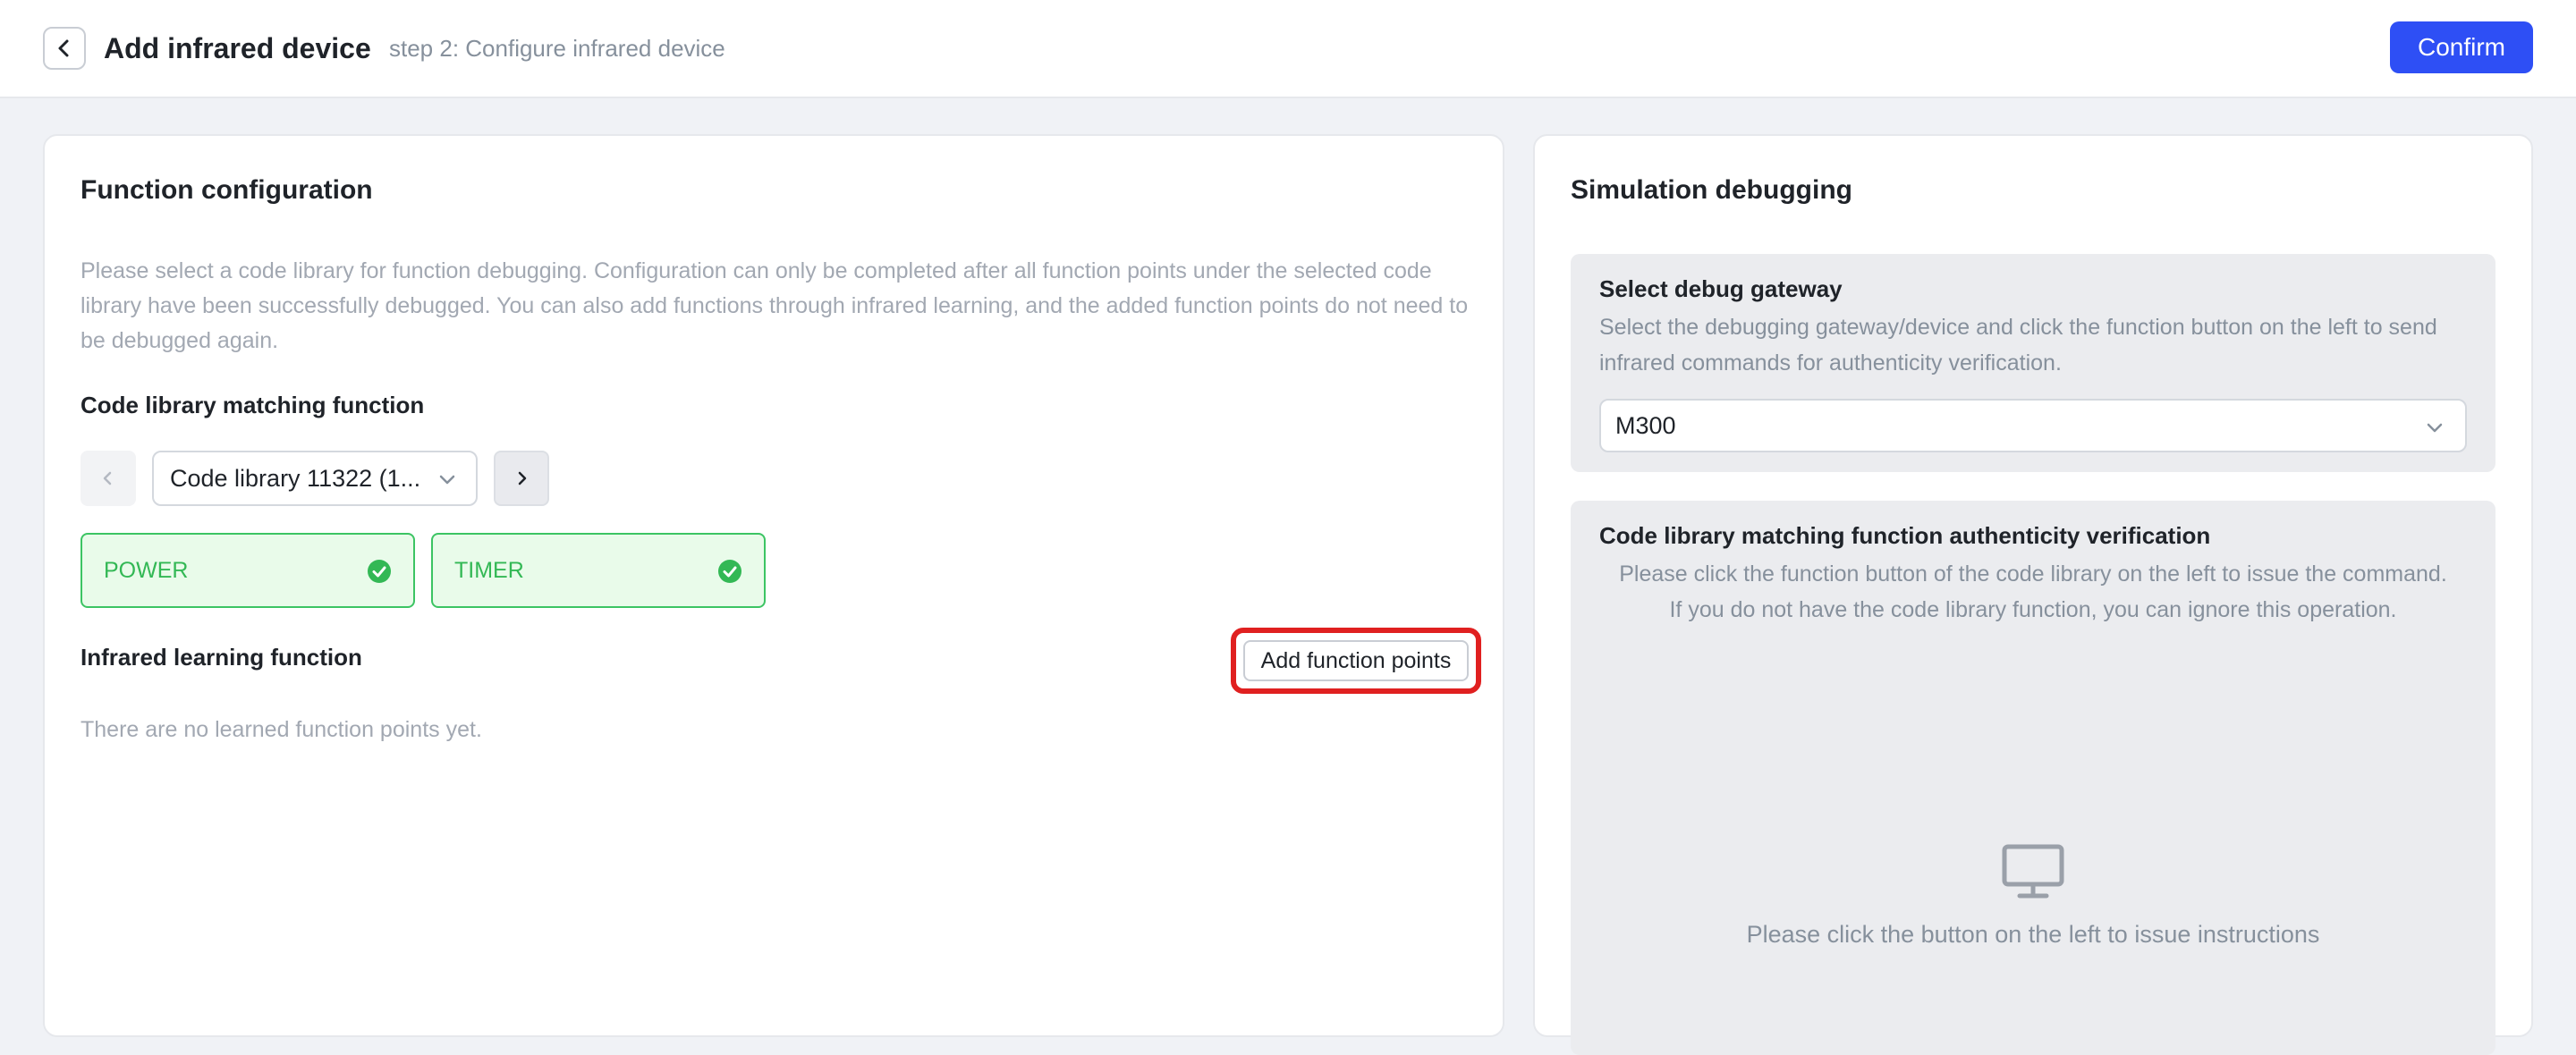 The image size is (2576, 1055). I want to click on highlight-frame: Add function points, so click(1356, 661).